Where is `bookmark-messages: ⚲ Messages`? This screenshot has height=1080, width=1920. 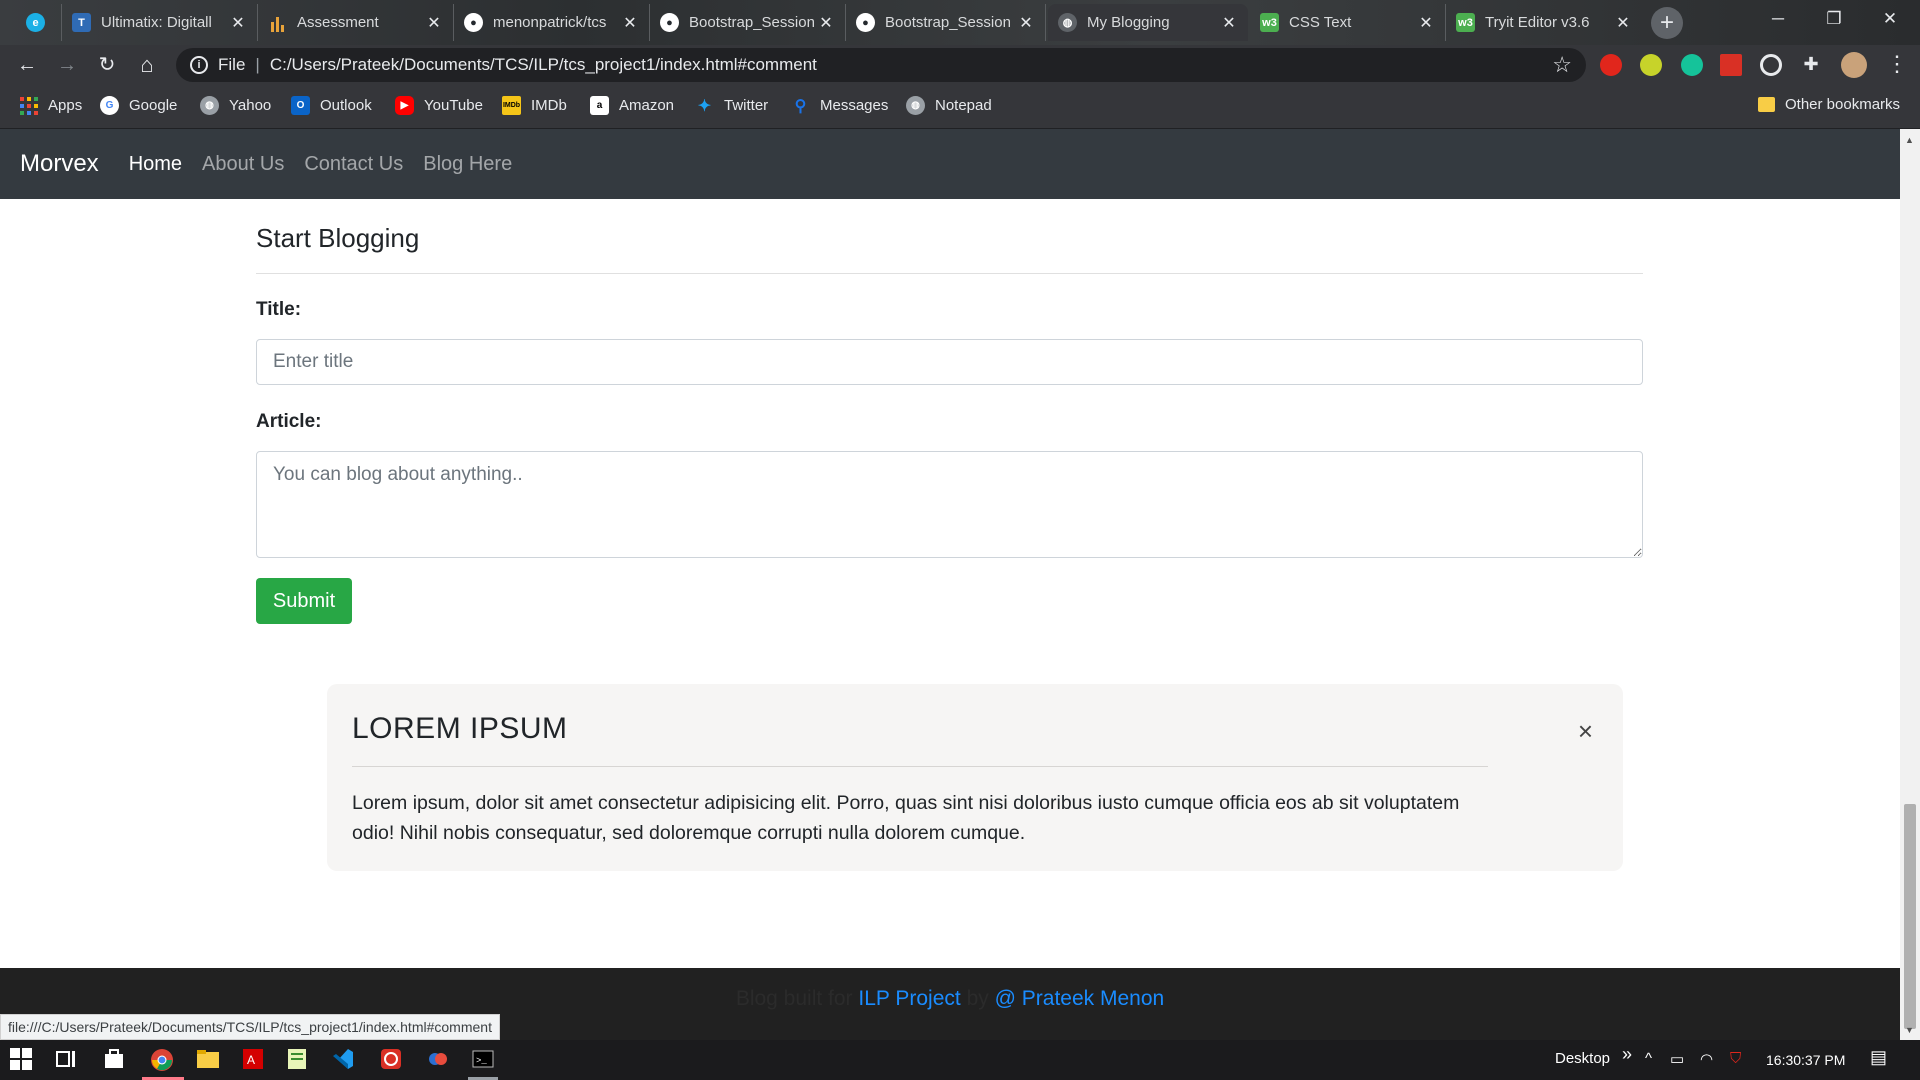 bookmark-messages: ⚲ Messages is located at coordinates (840, 105).